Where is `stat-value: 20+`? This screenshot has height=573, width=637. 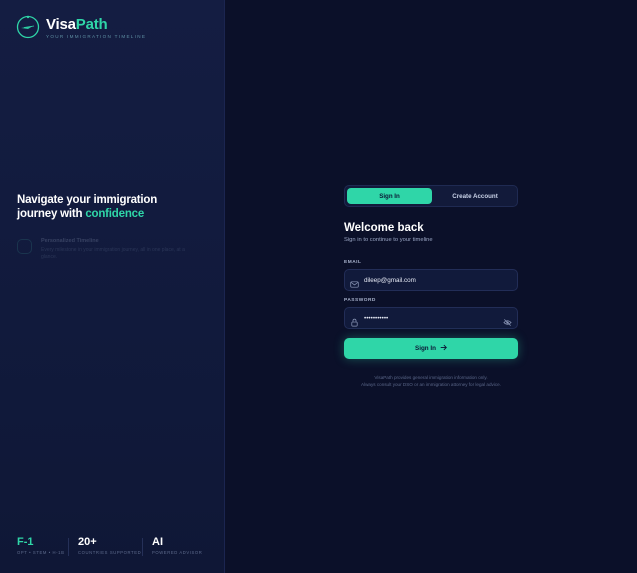 stat-value: 20+ is located at coordinates (87, 542).